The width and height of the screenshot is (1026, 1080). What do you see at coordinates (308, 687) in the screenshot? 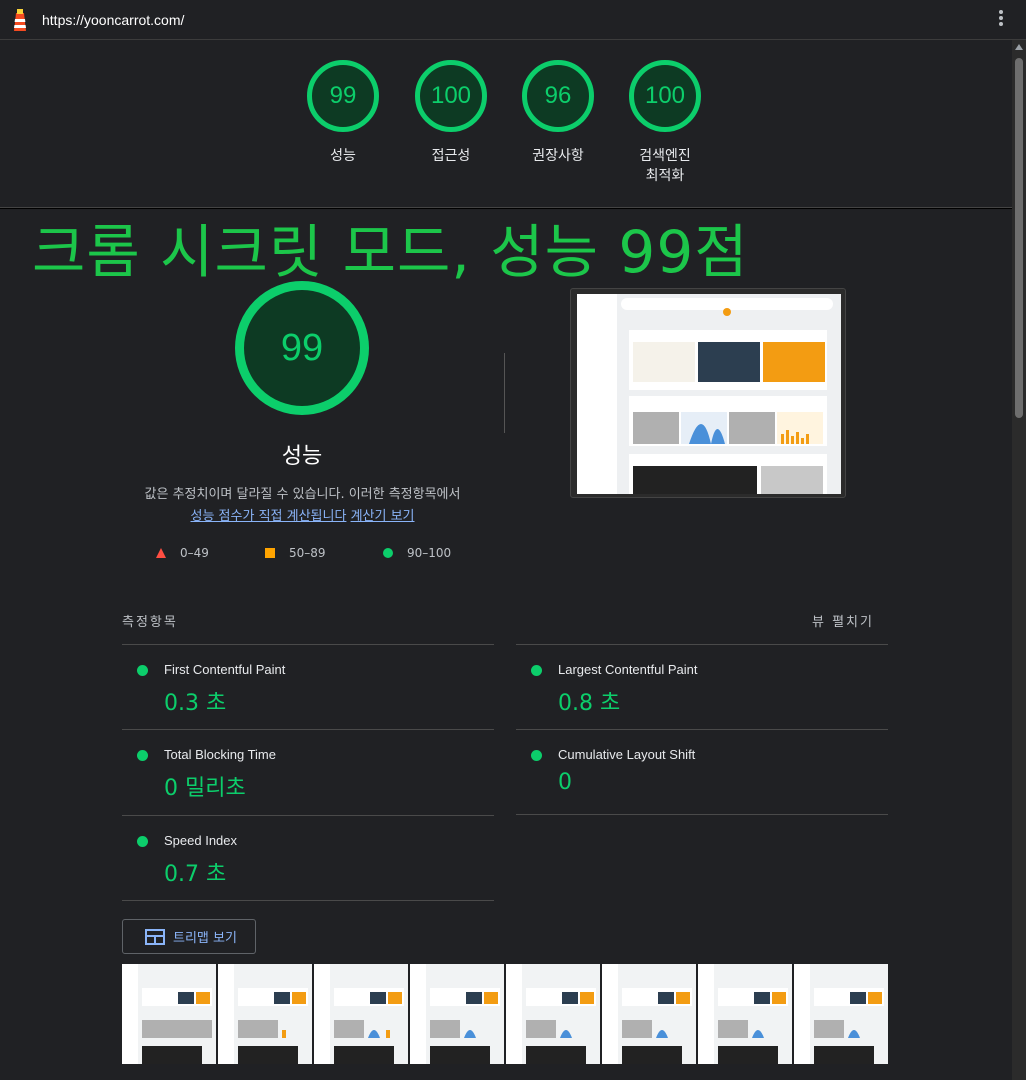
I see `metric-fcp: First Contentful Paint 0.3 초` at bounding box center [308, 687].